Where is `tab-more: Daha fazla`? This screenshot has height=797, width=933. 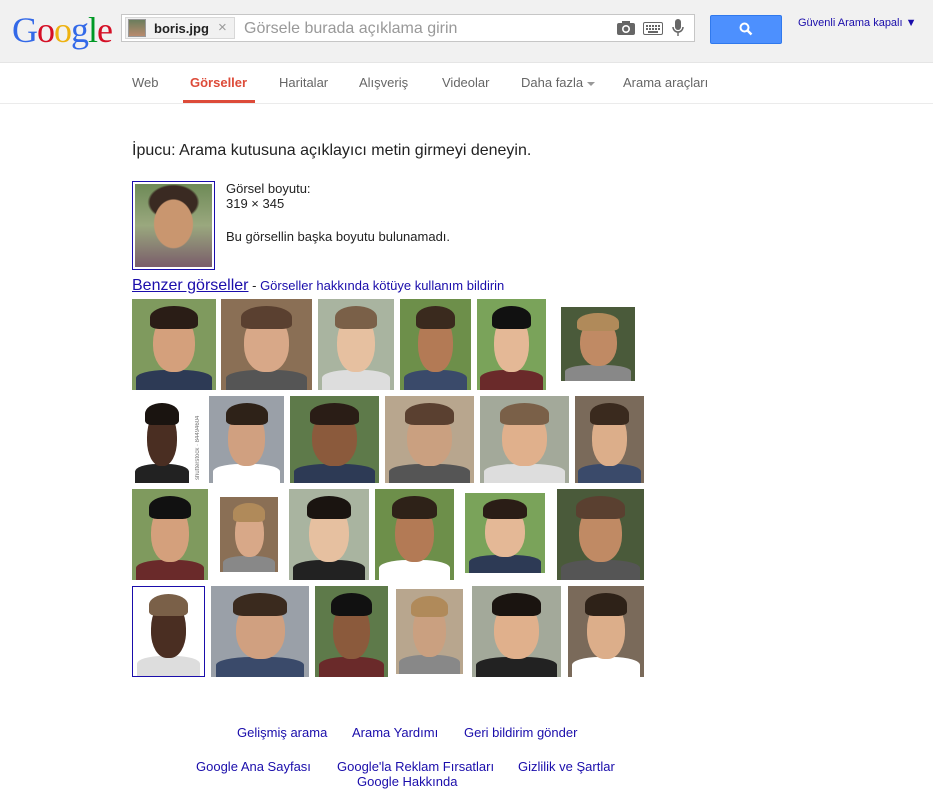 tab-more: Daha fazla is located at coordinates (558, 82).